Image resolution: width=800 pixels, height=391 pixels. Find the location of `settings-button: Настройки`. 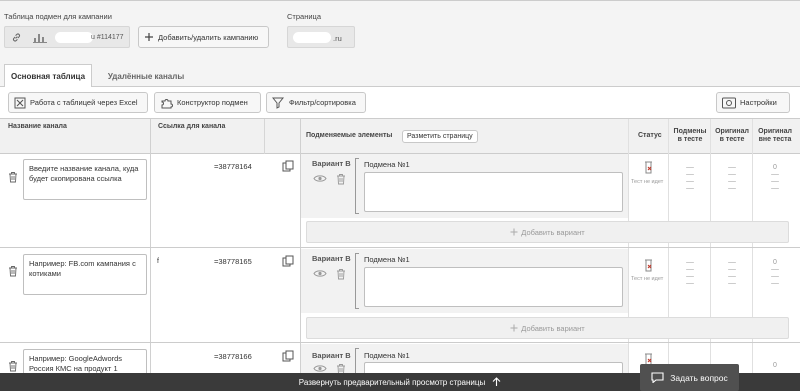

settings-button: Настройки is located at coordinates (753, 102).